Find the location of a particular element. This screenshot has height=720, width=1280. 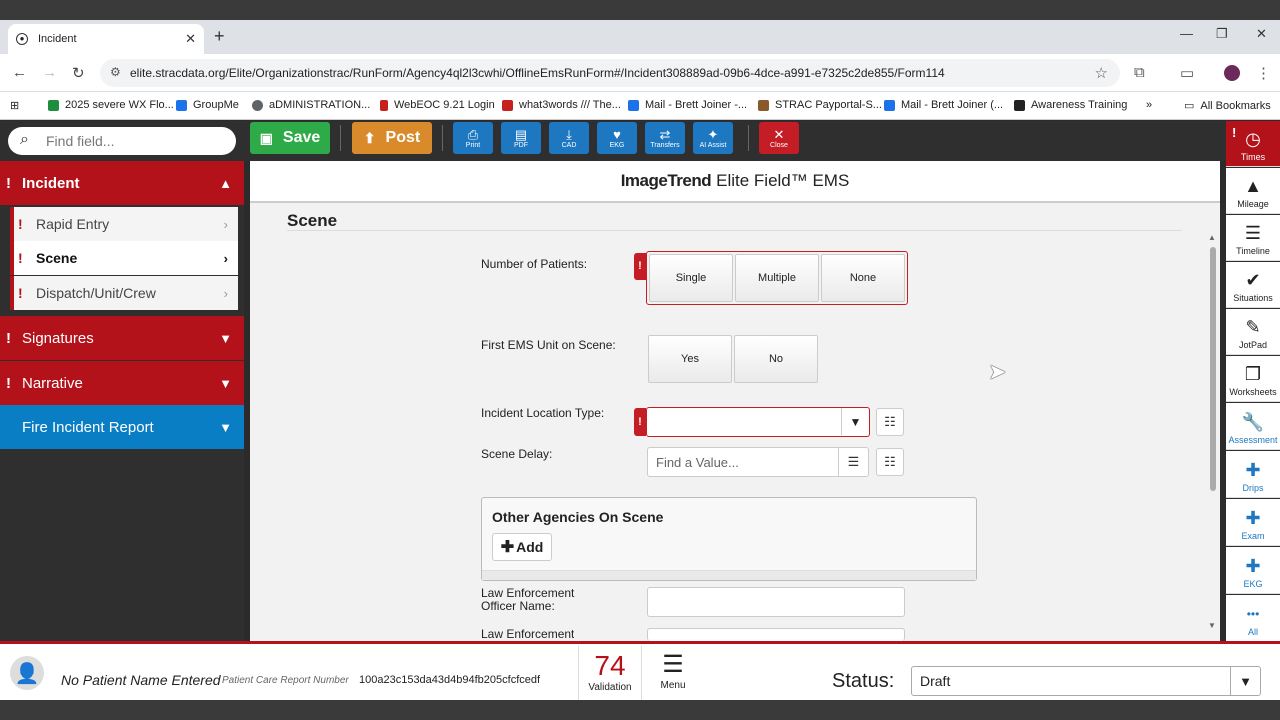

window-close-icon: ✕ is located at coordinates (1261, 34).